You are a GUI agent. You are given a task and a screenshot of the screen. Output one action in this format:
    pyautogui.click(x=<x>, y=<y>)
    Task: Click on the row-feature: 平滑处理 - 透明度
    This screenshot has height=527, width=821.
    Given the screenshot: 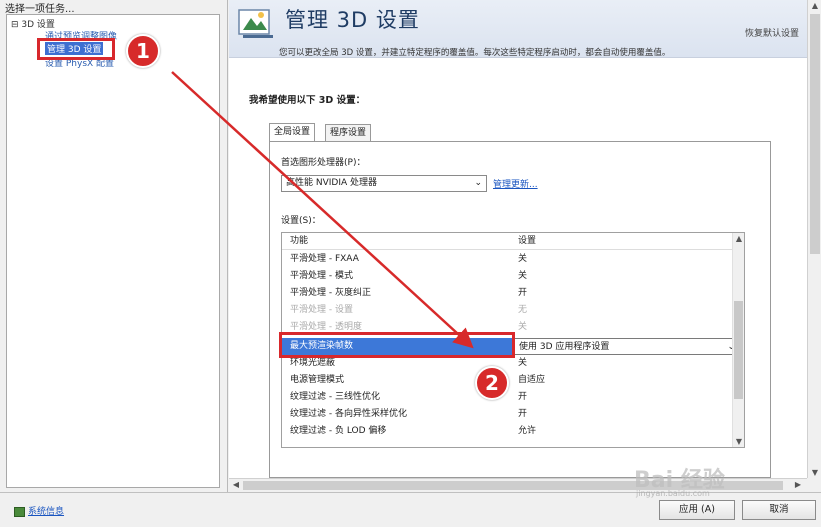 What is the action you would take?
    pyautogui.click(x=326, y=327)
    